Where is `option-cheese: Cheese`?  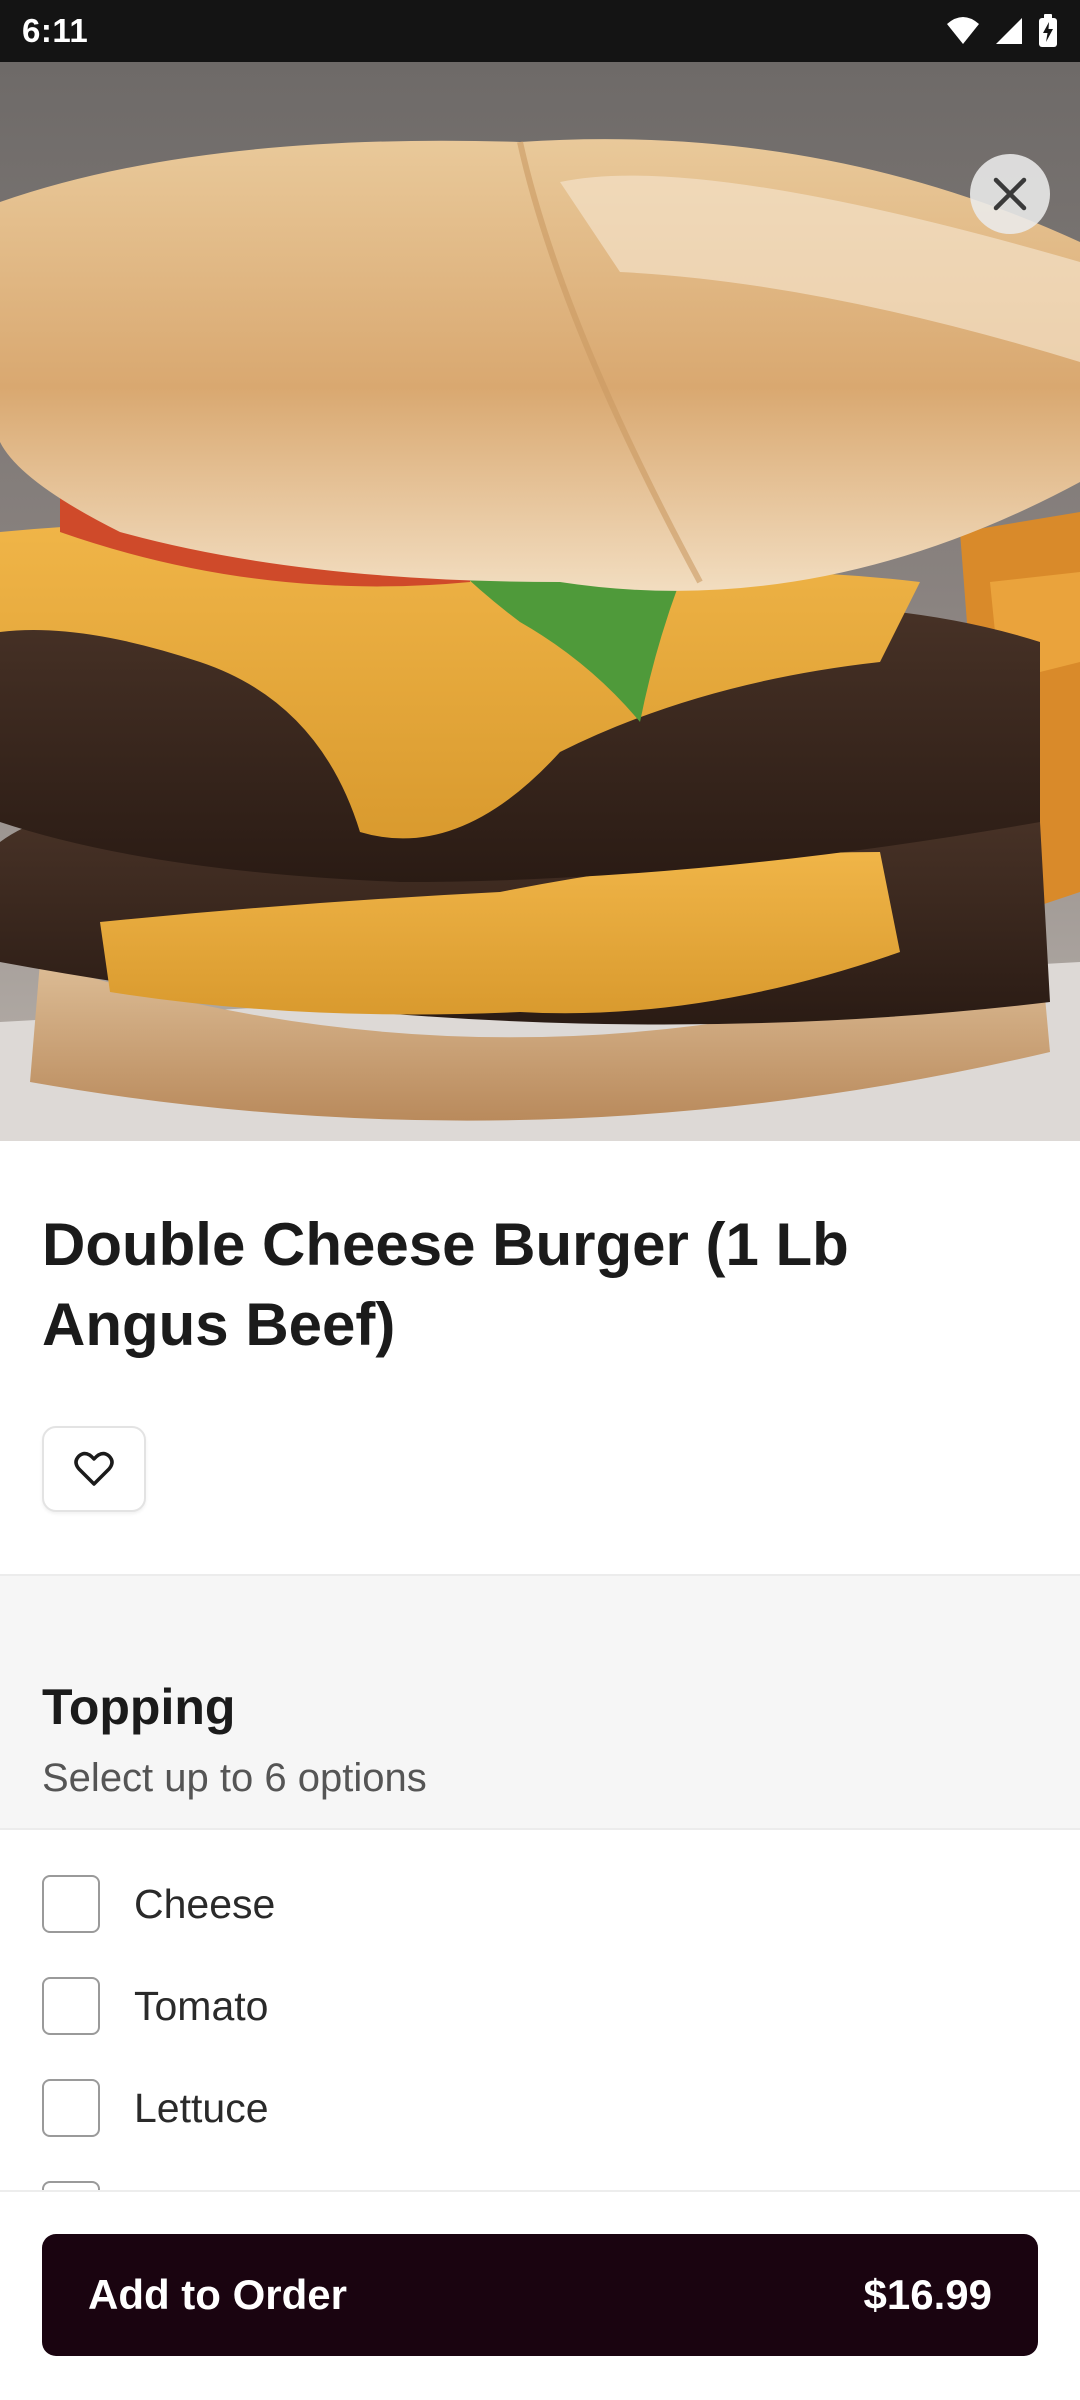 option-cheese: Cheese is located at coordinates (158, 1904).